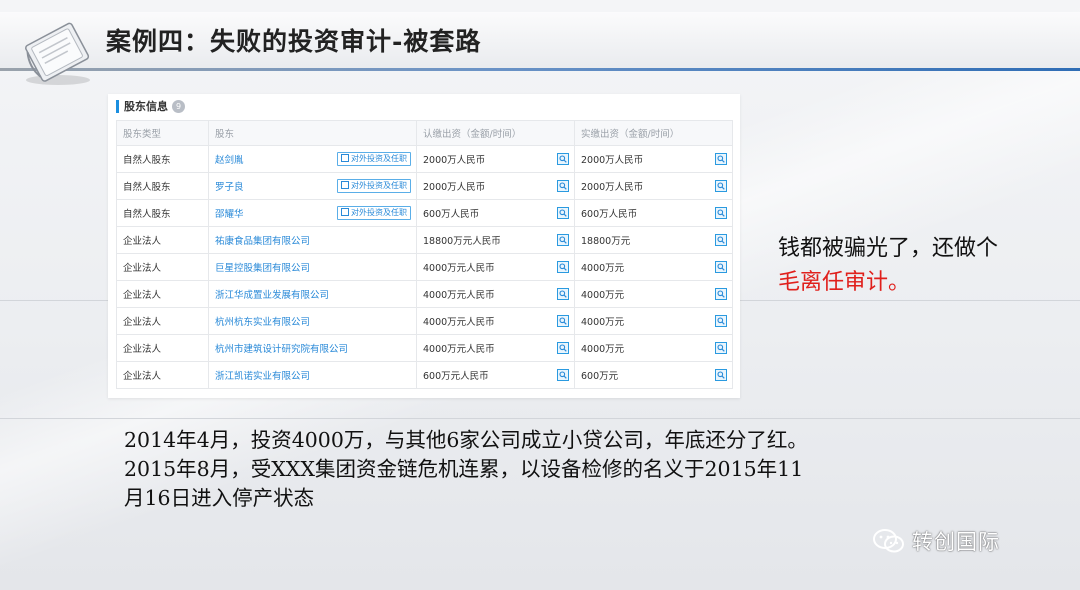 The width and height of the screenshot is (1080, 590). Describe the element at coordinates (229, 159) in the screenshot. I see `shareholder-link: 赵剑胤` at that location.